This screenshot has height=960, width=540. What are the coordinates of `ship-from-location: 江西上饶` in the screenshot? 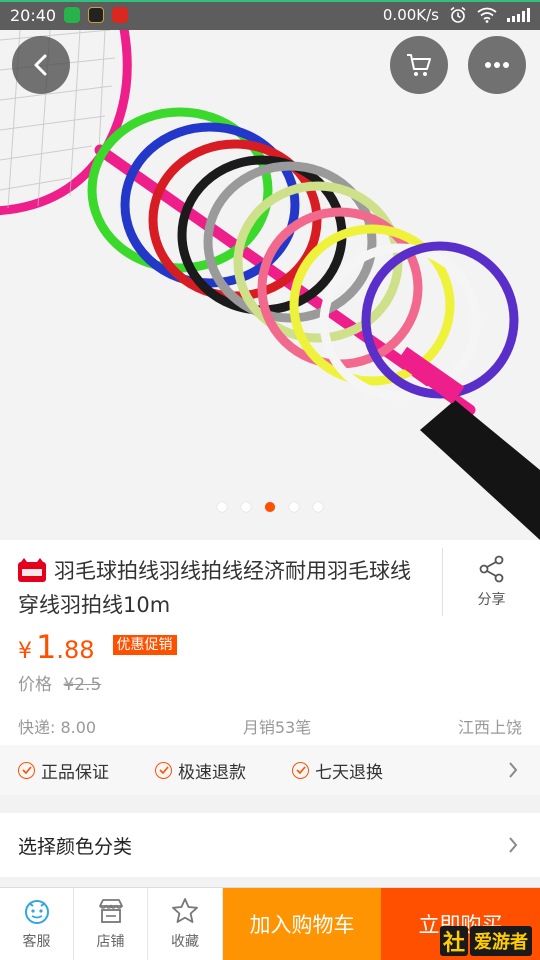 It's located at (489, 727).